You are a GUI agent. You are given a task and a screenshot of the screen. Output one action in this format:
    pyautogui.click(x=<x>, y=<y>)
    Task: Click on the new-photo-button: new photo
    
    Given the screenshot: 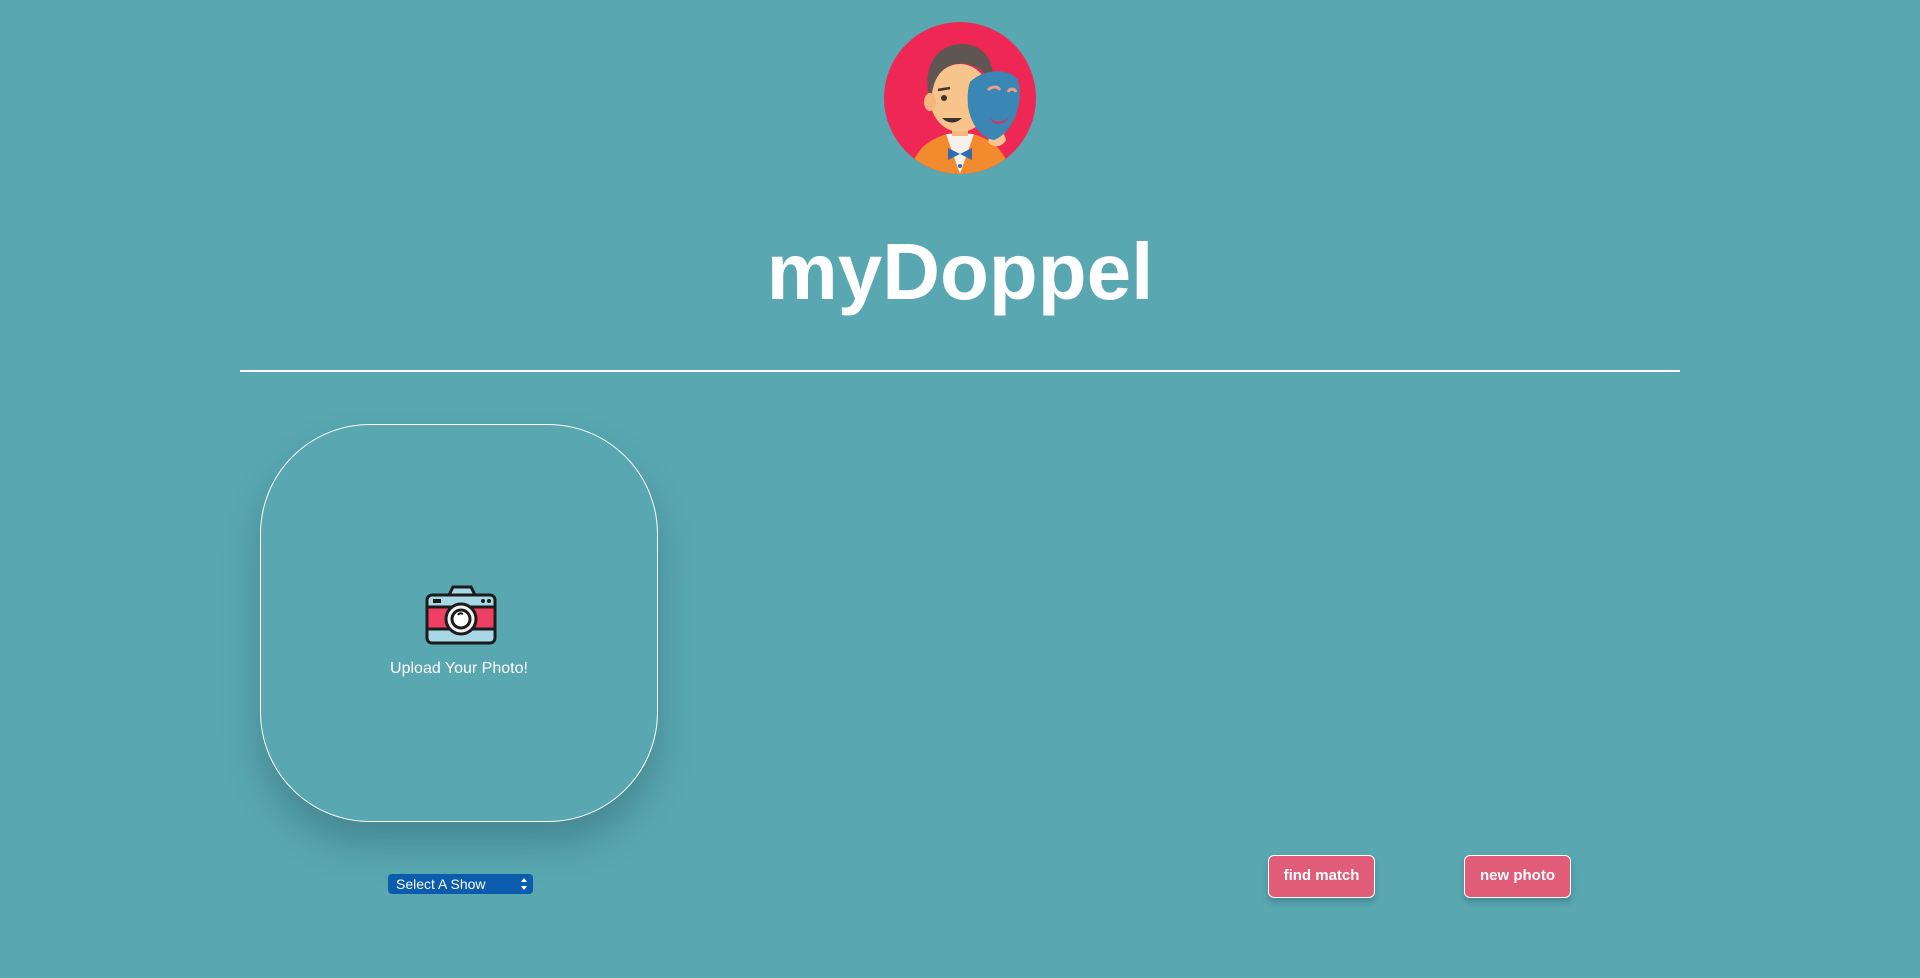 What is the action you would take?
    pyautogui.click(x=1517, y=876)
    